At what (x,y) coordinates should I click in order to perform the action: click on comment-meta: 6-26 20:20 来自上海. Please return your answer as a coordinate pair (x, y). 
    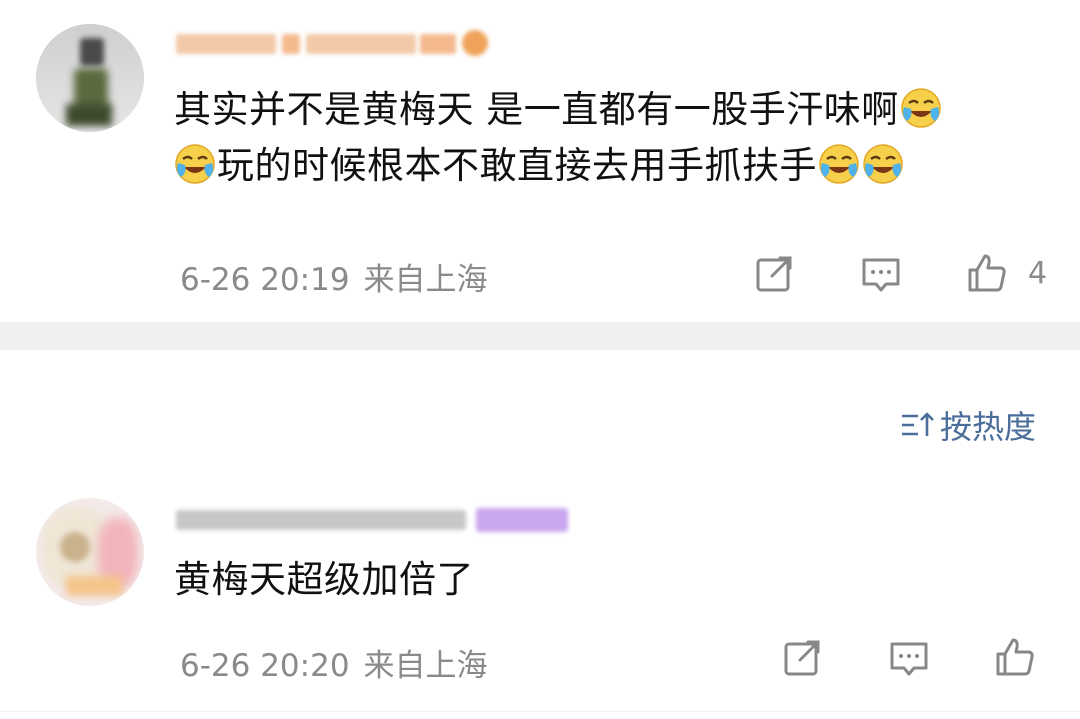
    Looking at the image, I should click on (341, 662).